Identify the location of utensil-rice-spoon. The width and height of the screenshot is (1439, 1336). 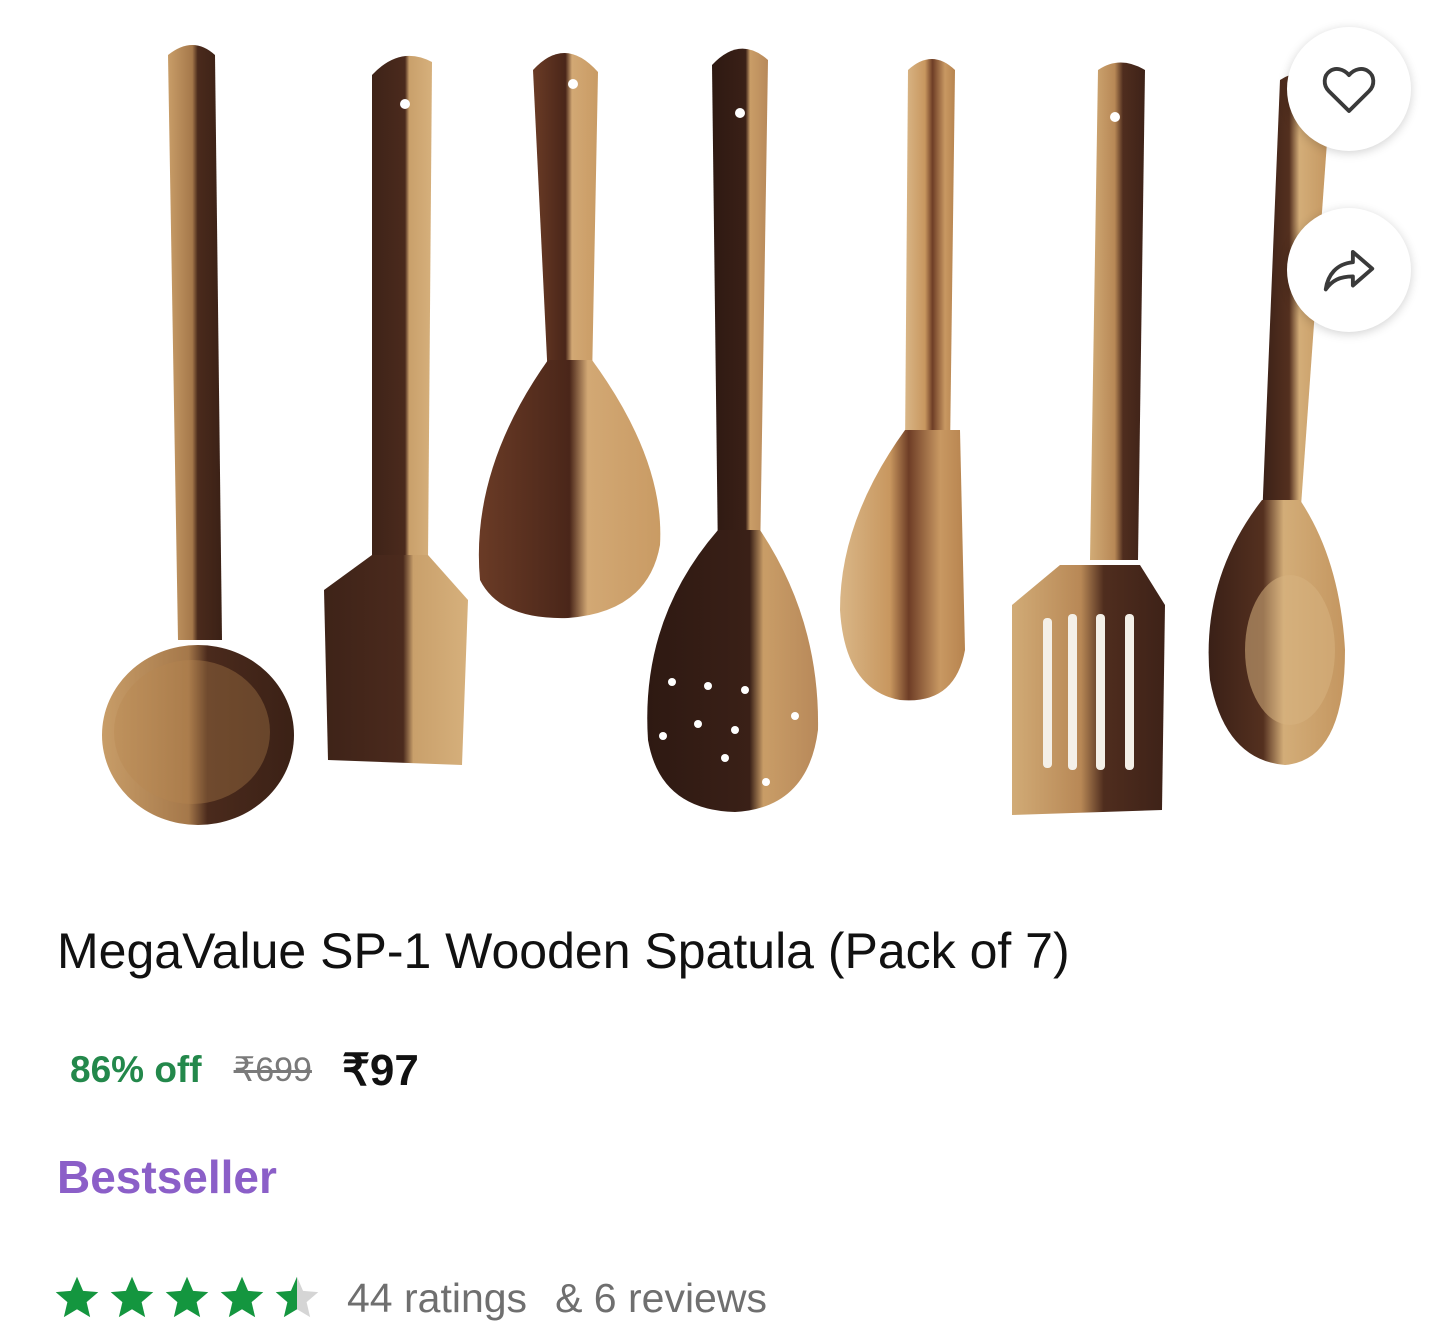
(569, 335).